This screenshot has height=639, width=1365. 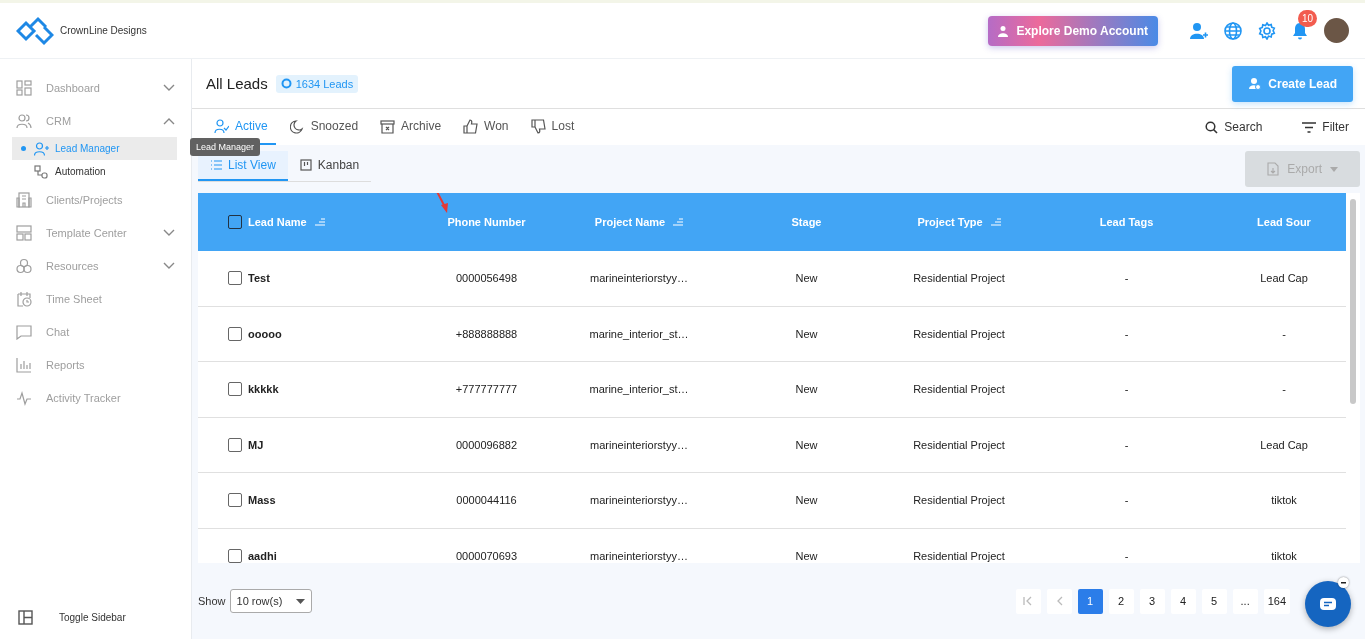 What do you see at coordinates (950, 222) in the screenshot?
I see `column-header: Project Type` at bounding box center [950, 222].